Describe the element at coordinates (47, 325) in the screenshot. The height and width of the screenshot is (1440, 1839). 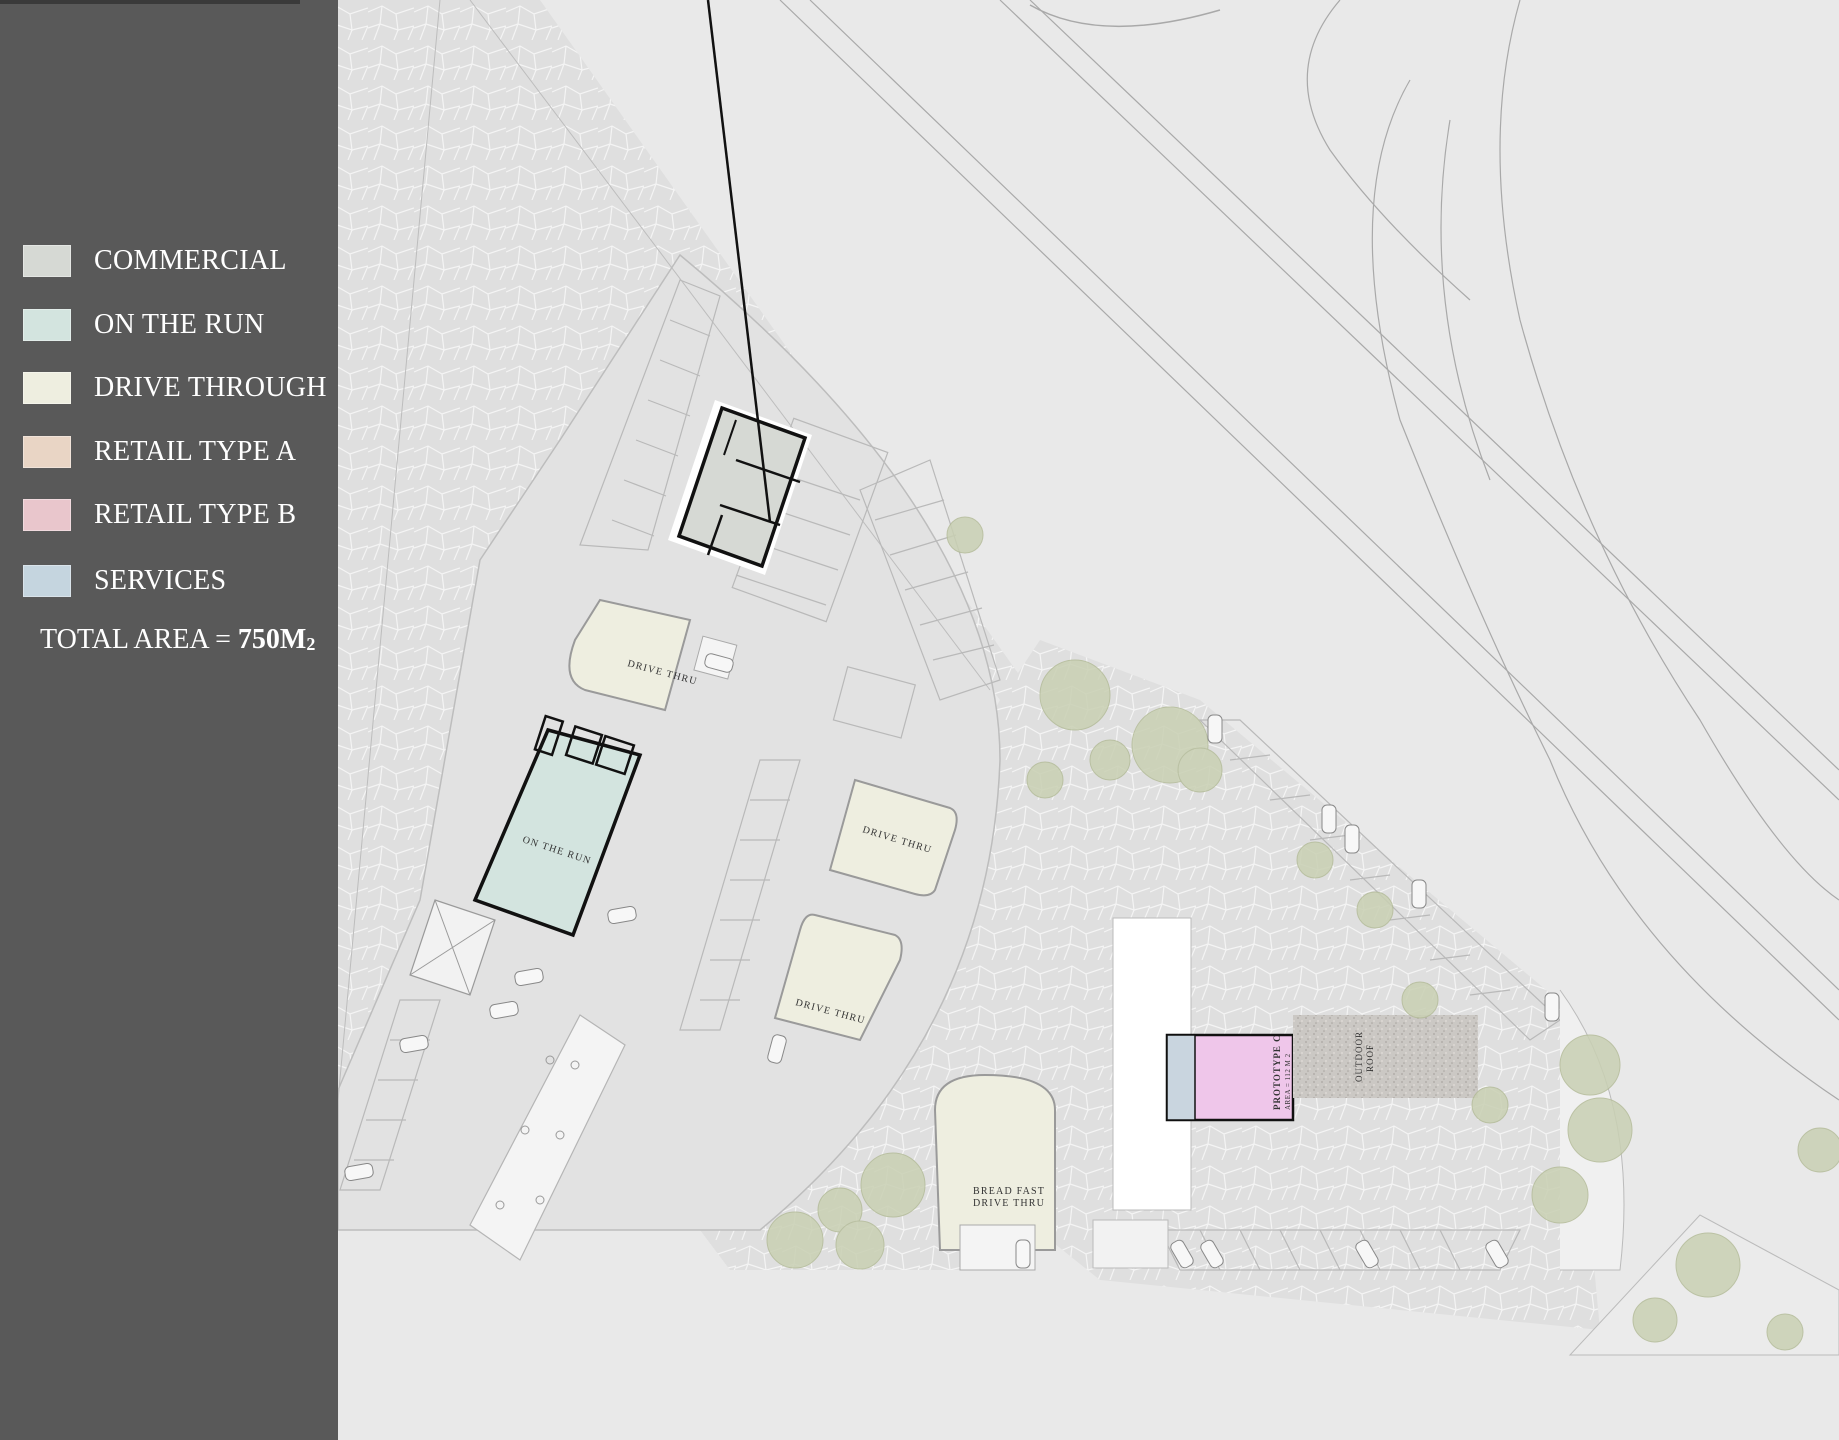
I see `legend-swatch-on-the-run` at that location.